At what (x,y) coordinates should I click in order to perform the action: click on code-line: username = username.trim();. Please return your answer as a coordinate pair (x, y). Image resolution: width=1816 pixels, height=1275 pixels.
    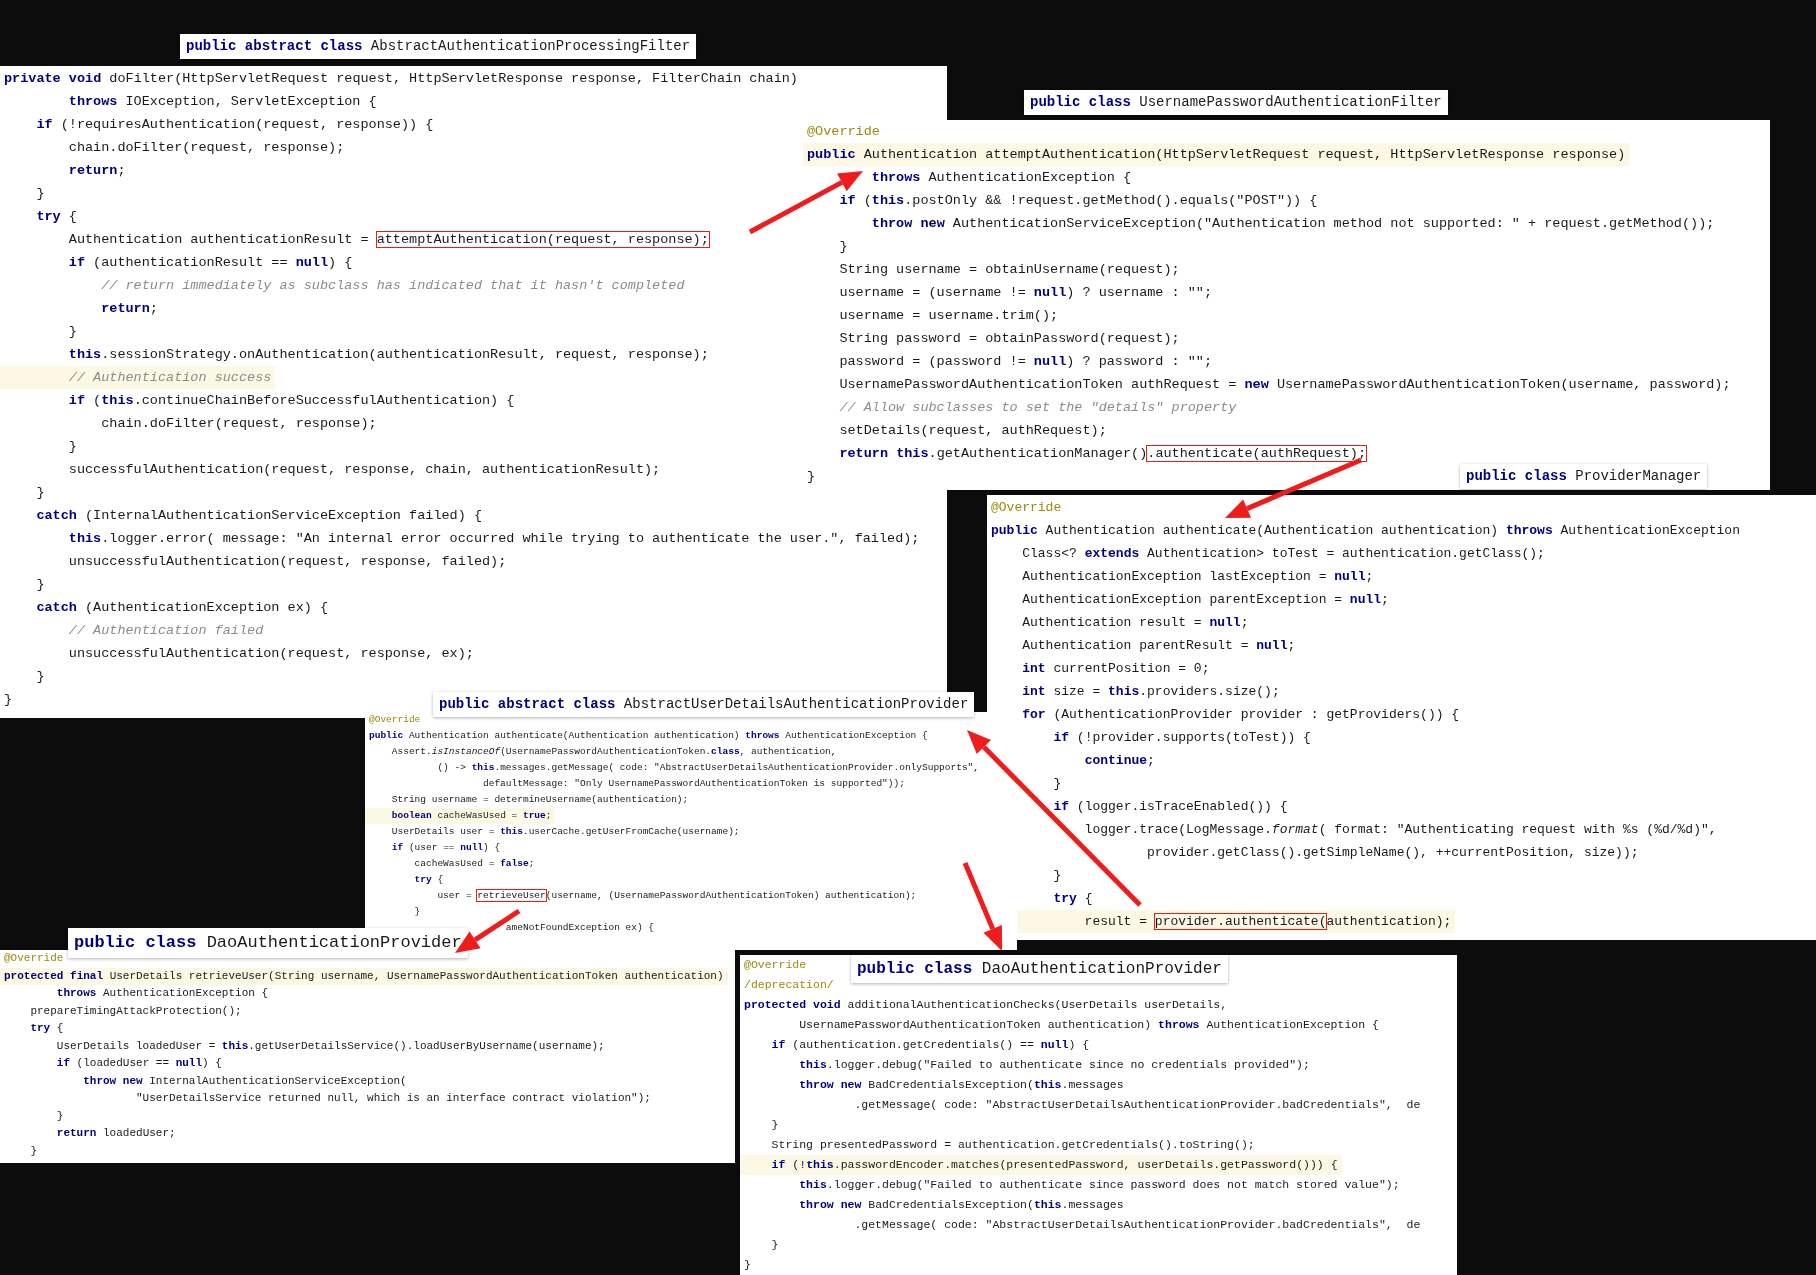
    Looking at the image, I should click on (949, 316).